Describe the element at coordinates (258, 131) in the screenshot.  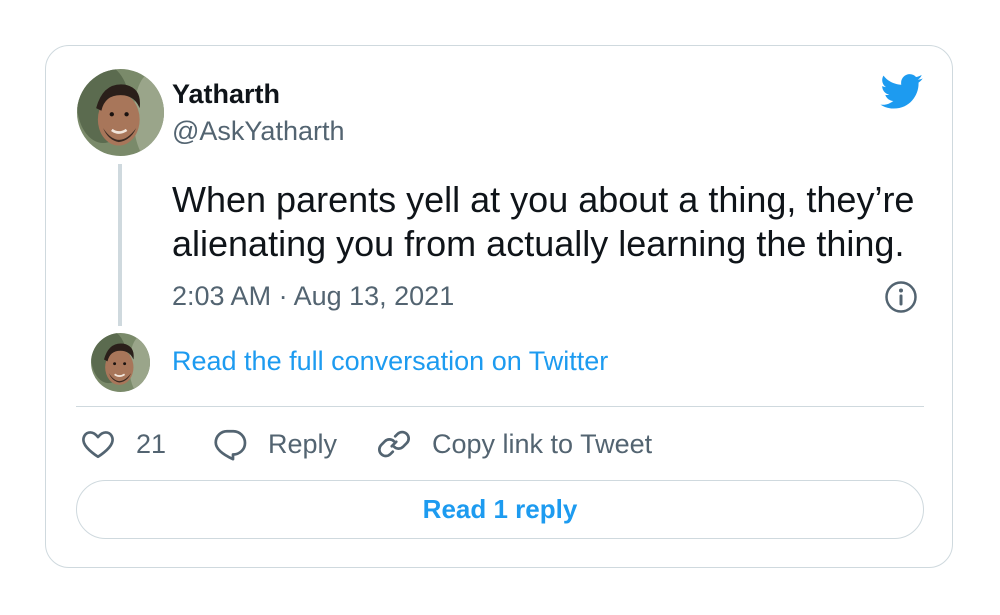
I see `author-handle: @AskYatharth` at that location.